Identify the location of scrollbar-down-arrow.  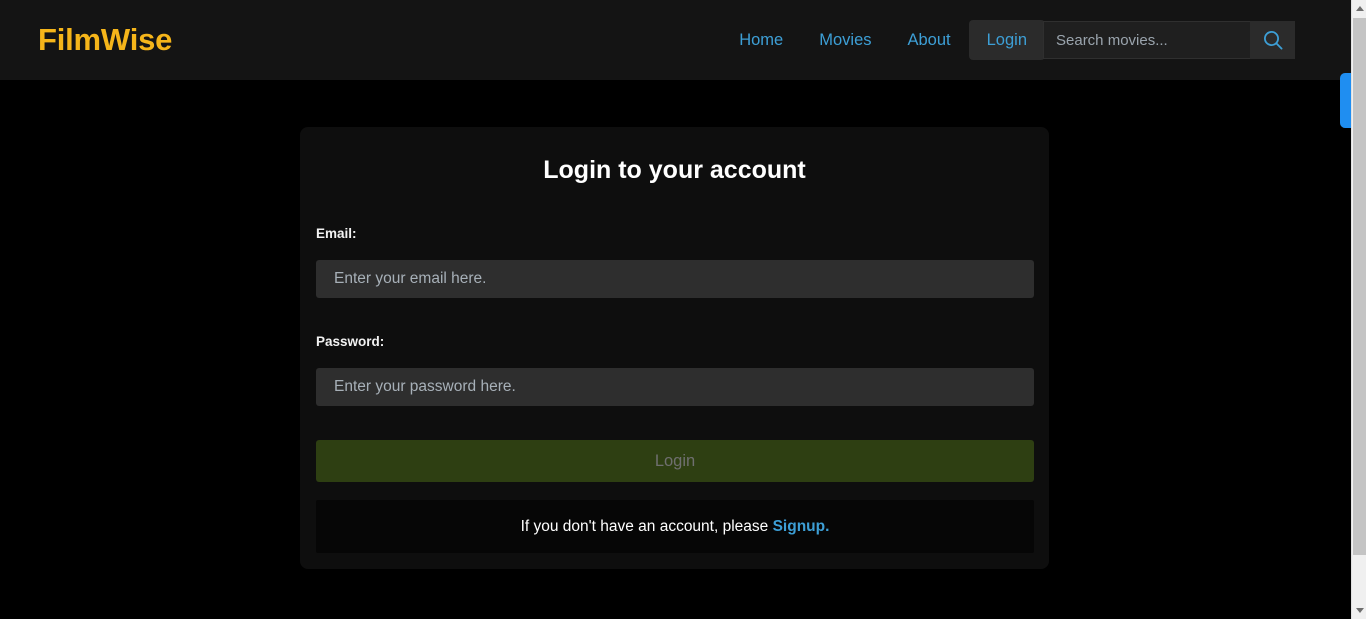
(1359, 610).